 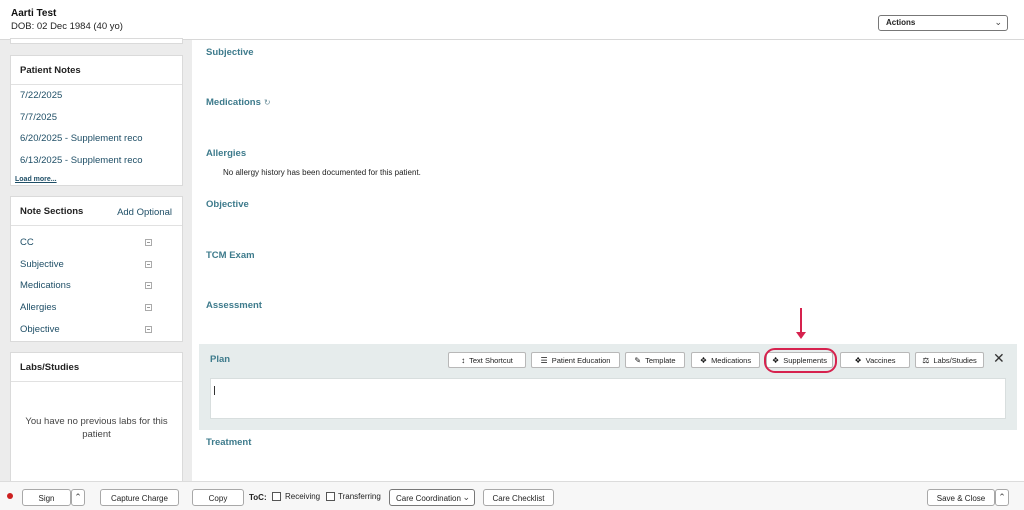 I want to click on annotation-arrow, so click(x=801, y=321).